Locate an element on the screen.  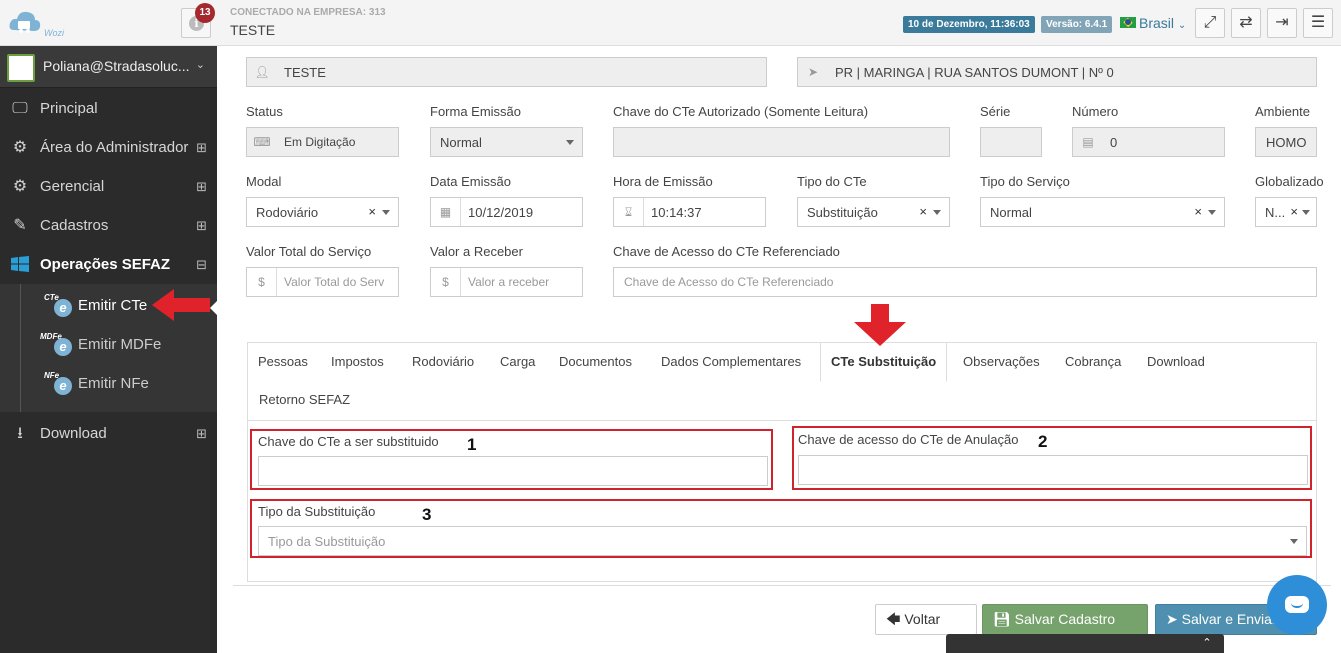
tab-documentos: Documentos is located at coordinates (595, 362).